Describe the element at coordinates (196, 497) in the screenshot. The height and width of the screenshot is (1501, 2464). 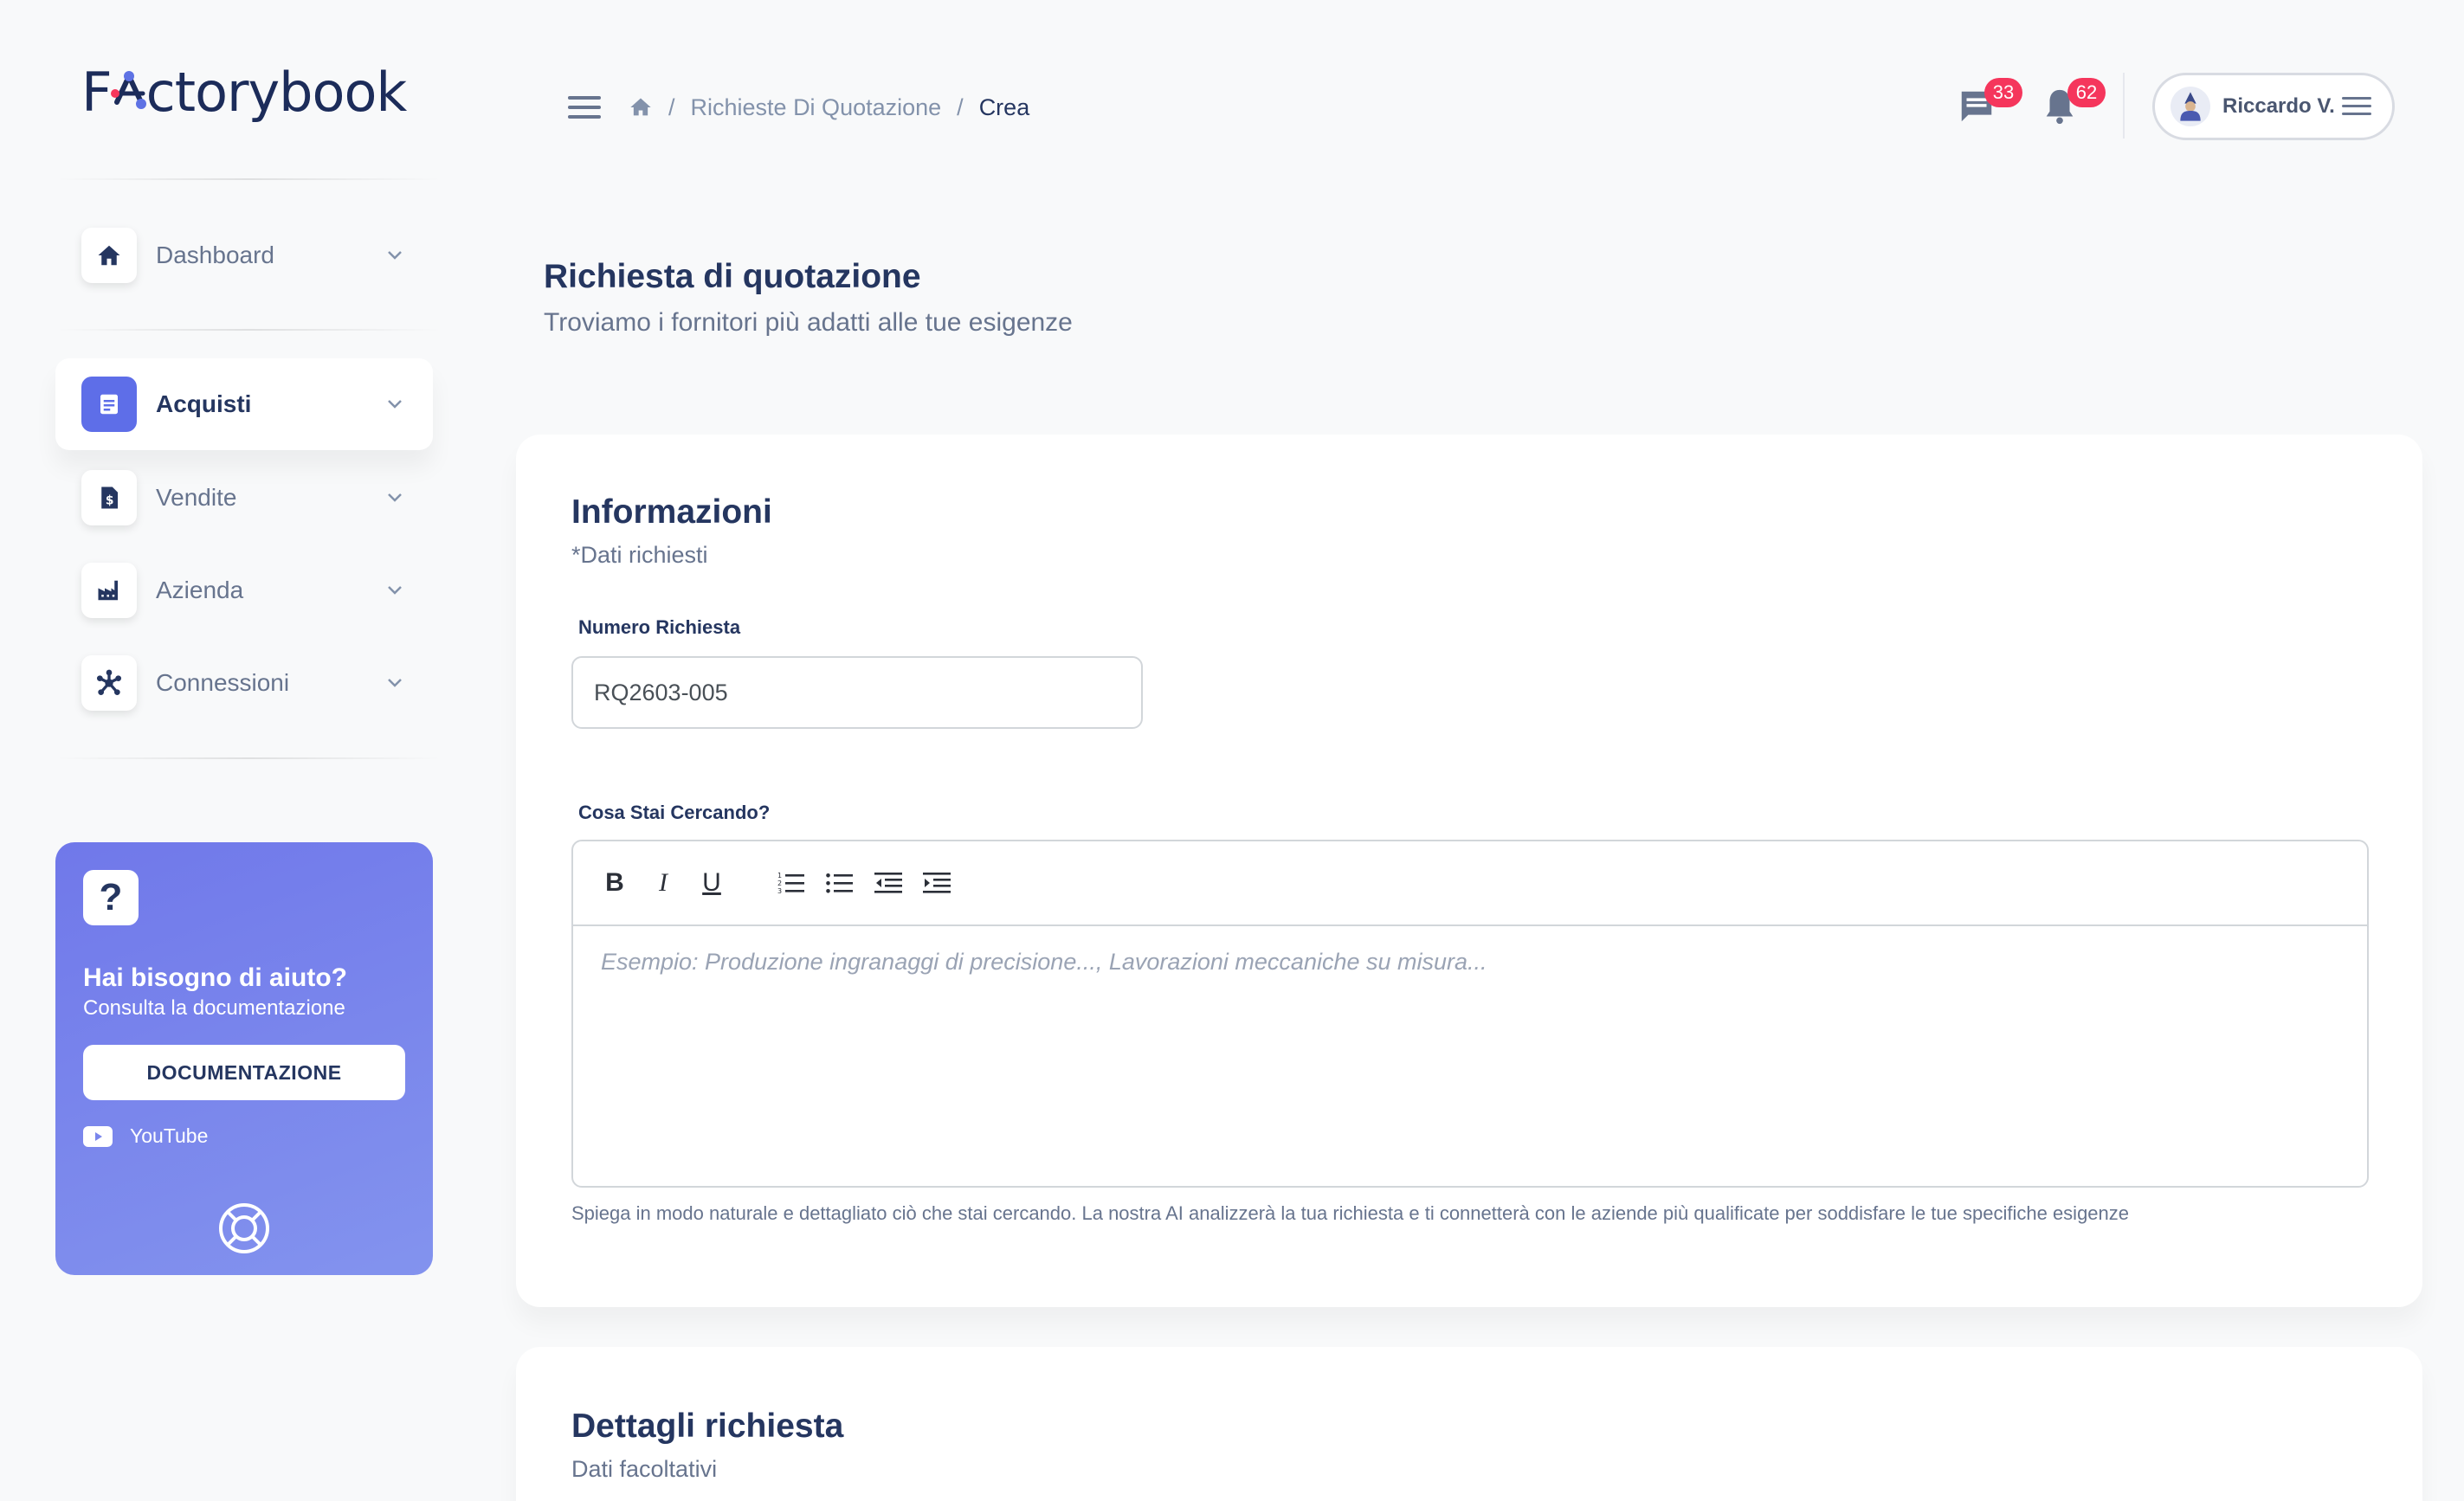
I see `sidebar-item-label: Vendite` at that location.